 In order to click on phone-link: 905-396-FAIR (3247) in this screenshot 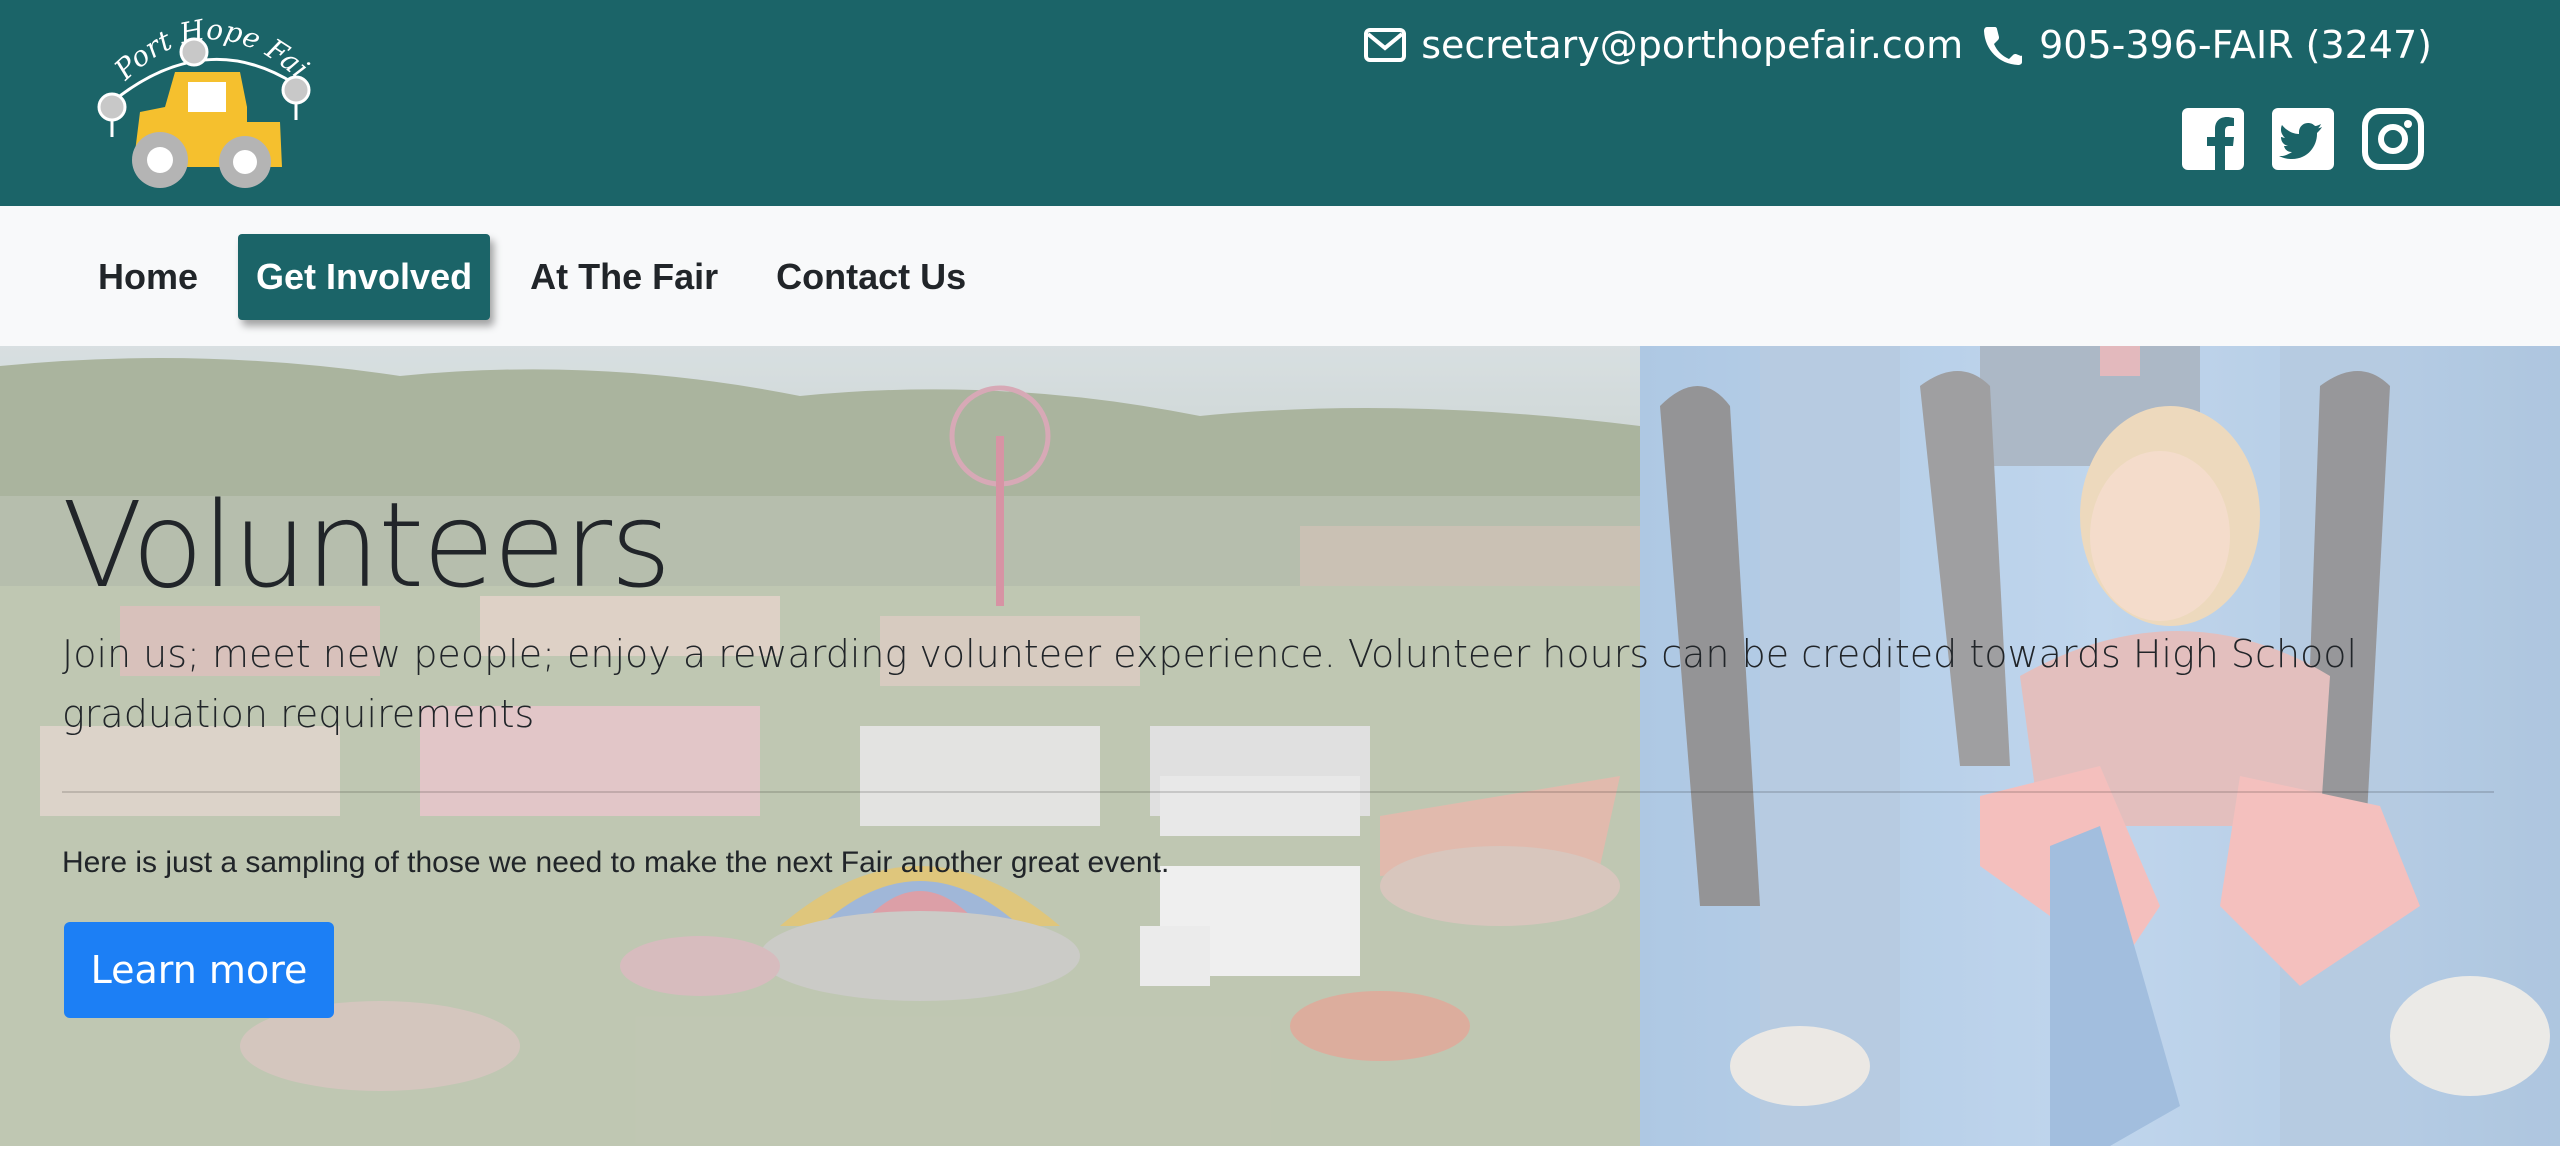, I will do `click(2207, 45)`.